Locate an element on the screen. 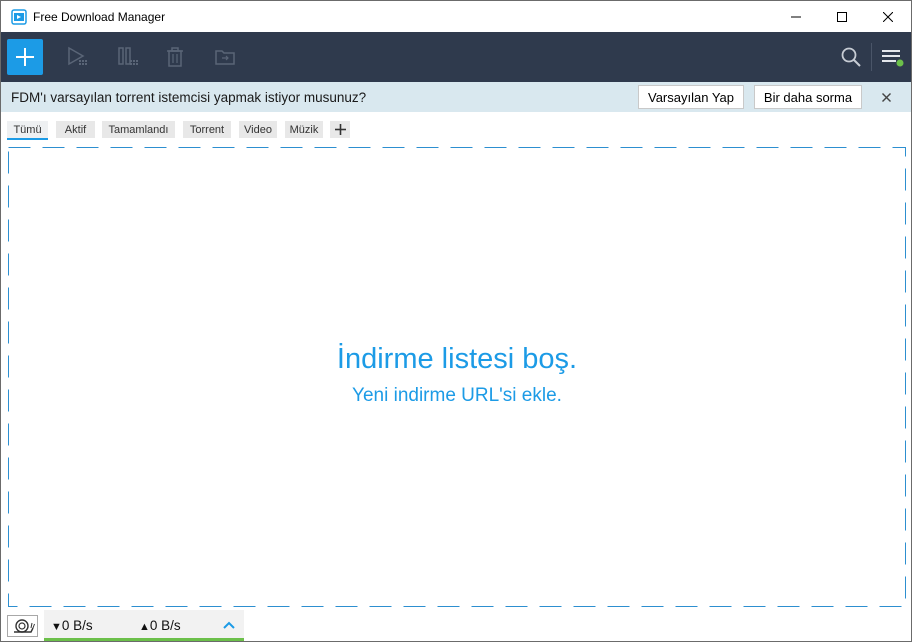 The height and width of the screenshot is (642, 912). play-icon is located at coordinates (77, 56).